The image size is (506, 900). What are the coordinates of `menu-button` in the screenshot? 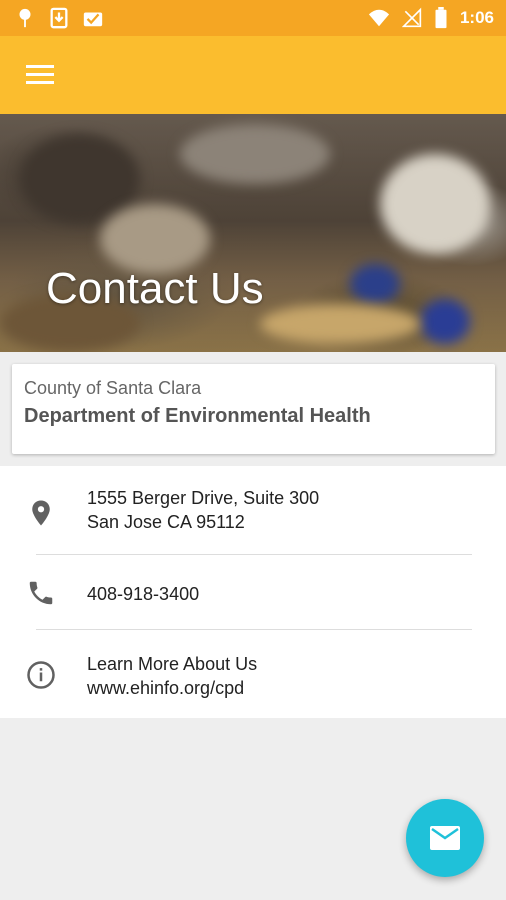 It's located at (40, 75).